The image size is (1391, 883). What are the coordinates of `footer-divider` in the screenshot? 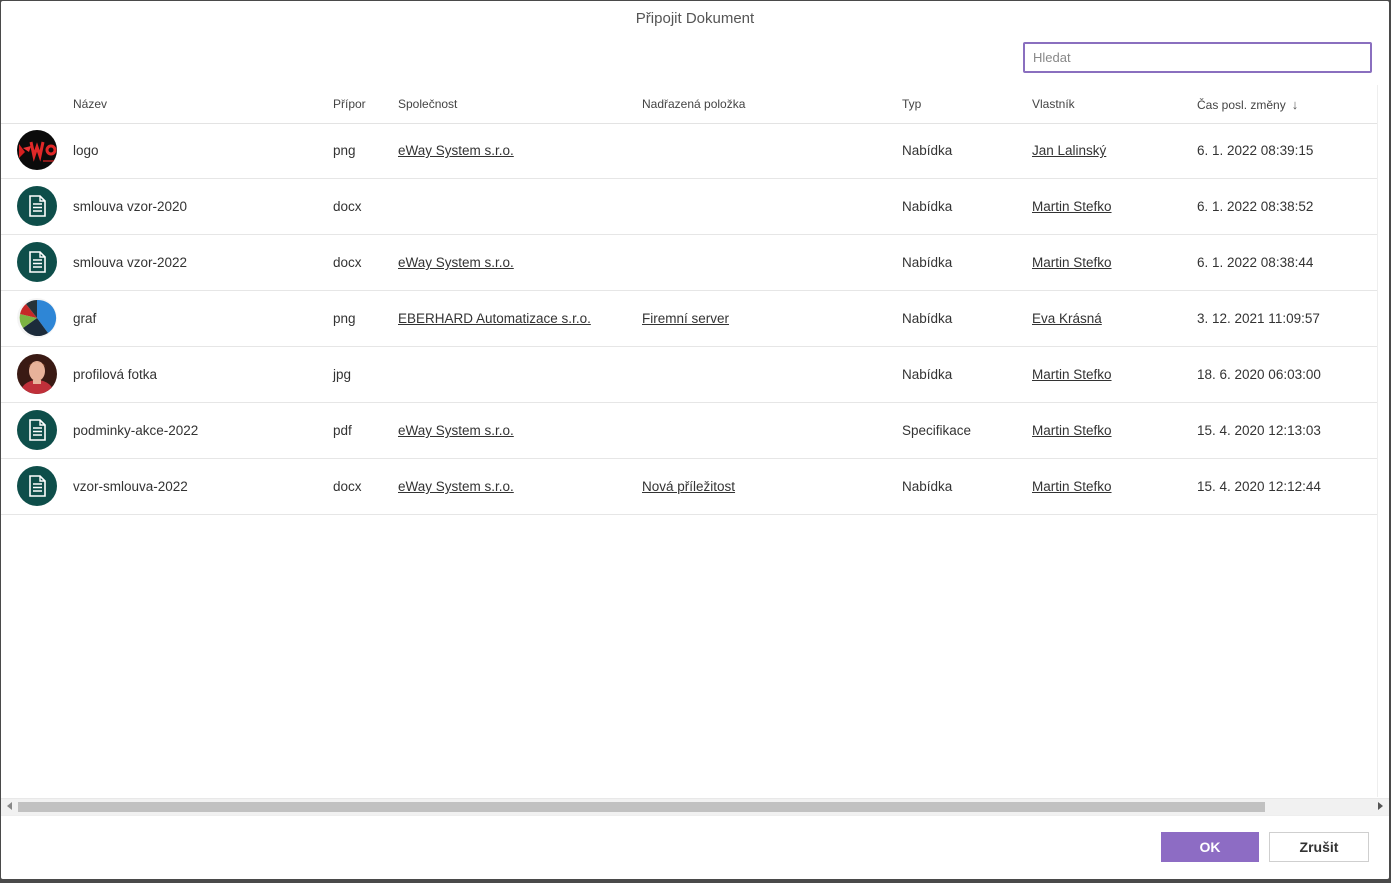 It's located at (695, 815).